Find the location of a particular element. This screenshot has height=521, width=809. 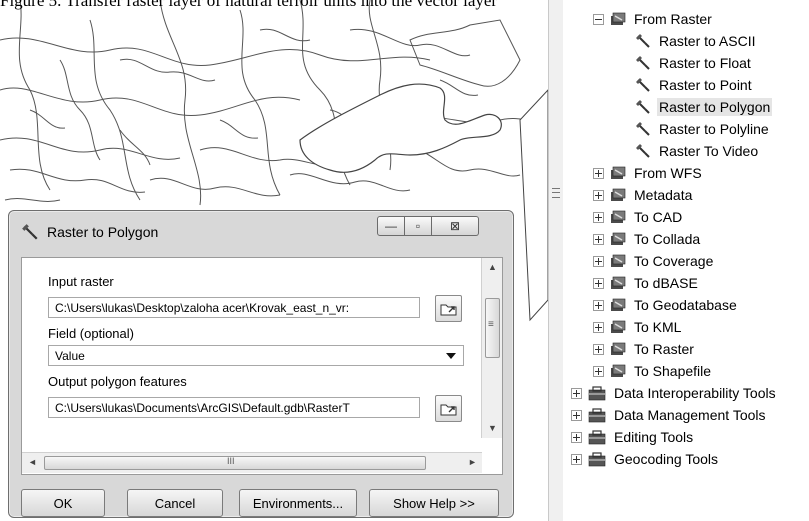

horizontal-scrollbar: ◄ III ► is located at coordinates (252, 462).